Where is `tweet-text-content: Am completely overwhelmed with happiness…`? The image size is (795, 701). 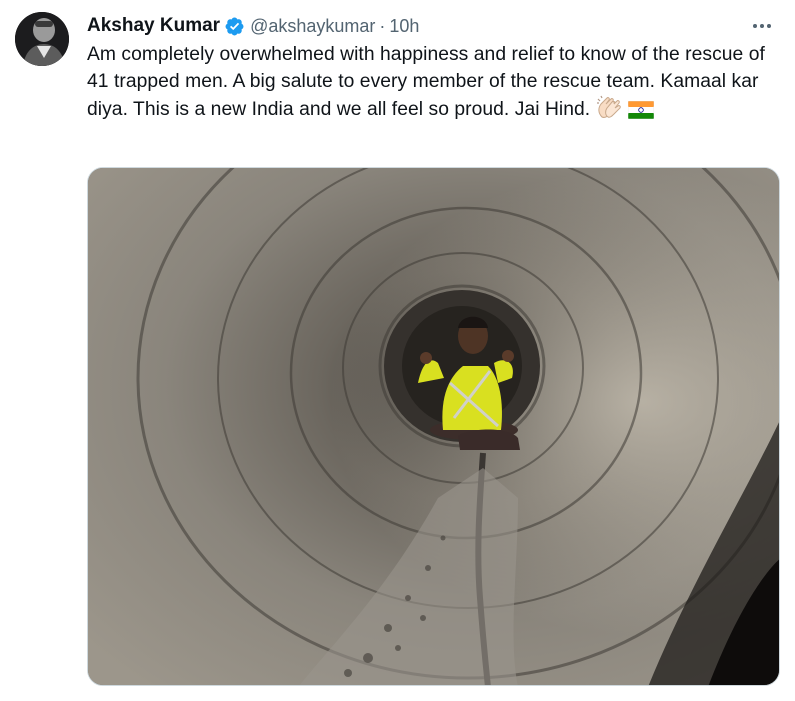 tweet-text-content: Am completely overwhelmed with happiness… is located at coordinates (426, 82).